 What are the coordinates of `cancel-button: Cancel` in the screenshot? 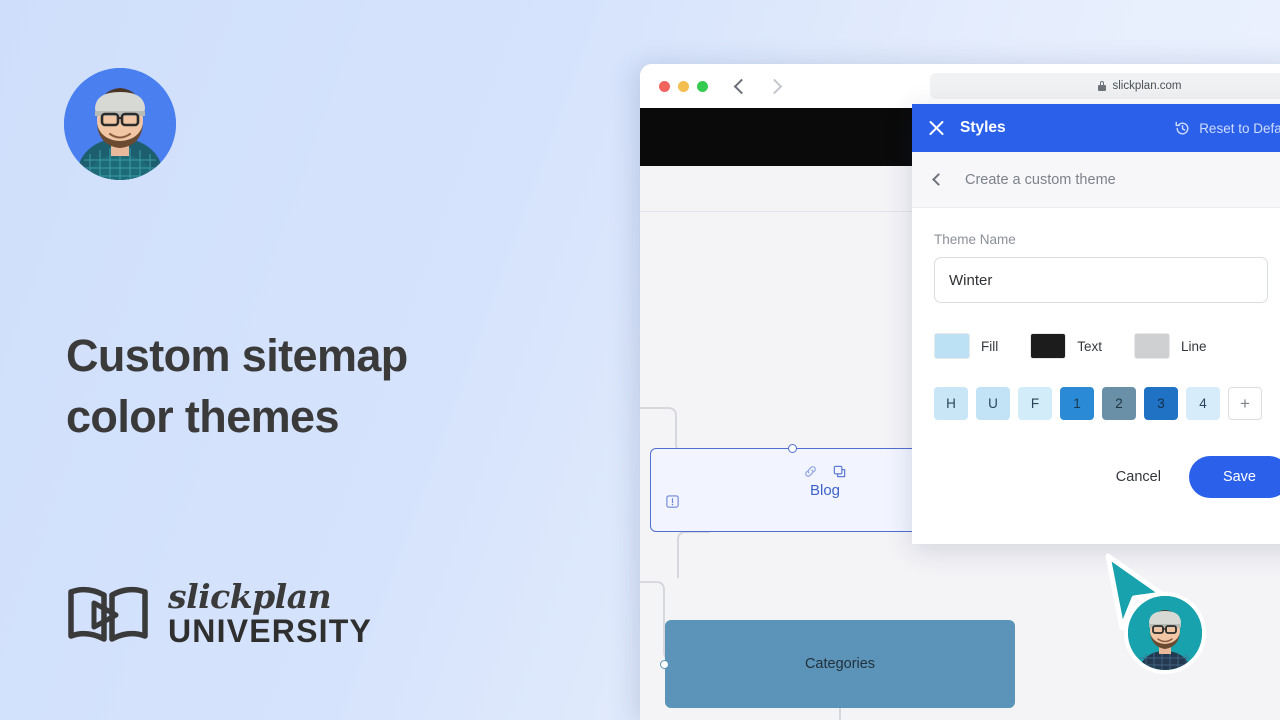 It's located at (1138, 477).